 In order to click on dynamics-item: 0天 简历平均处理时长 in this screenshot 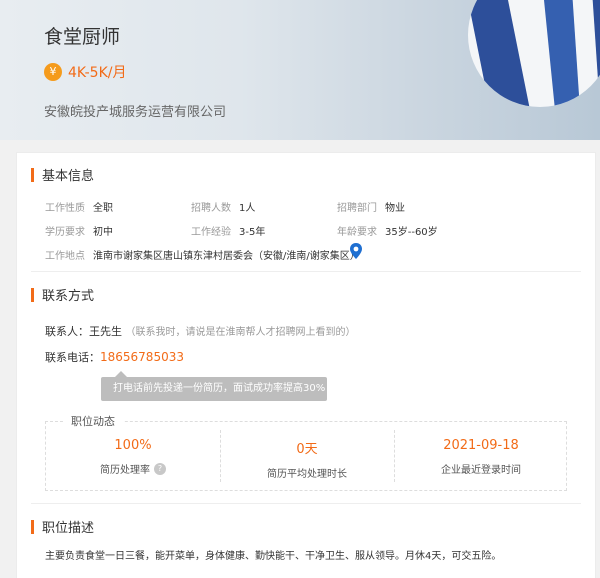, I will do `click(307, 459)`.